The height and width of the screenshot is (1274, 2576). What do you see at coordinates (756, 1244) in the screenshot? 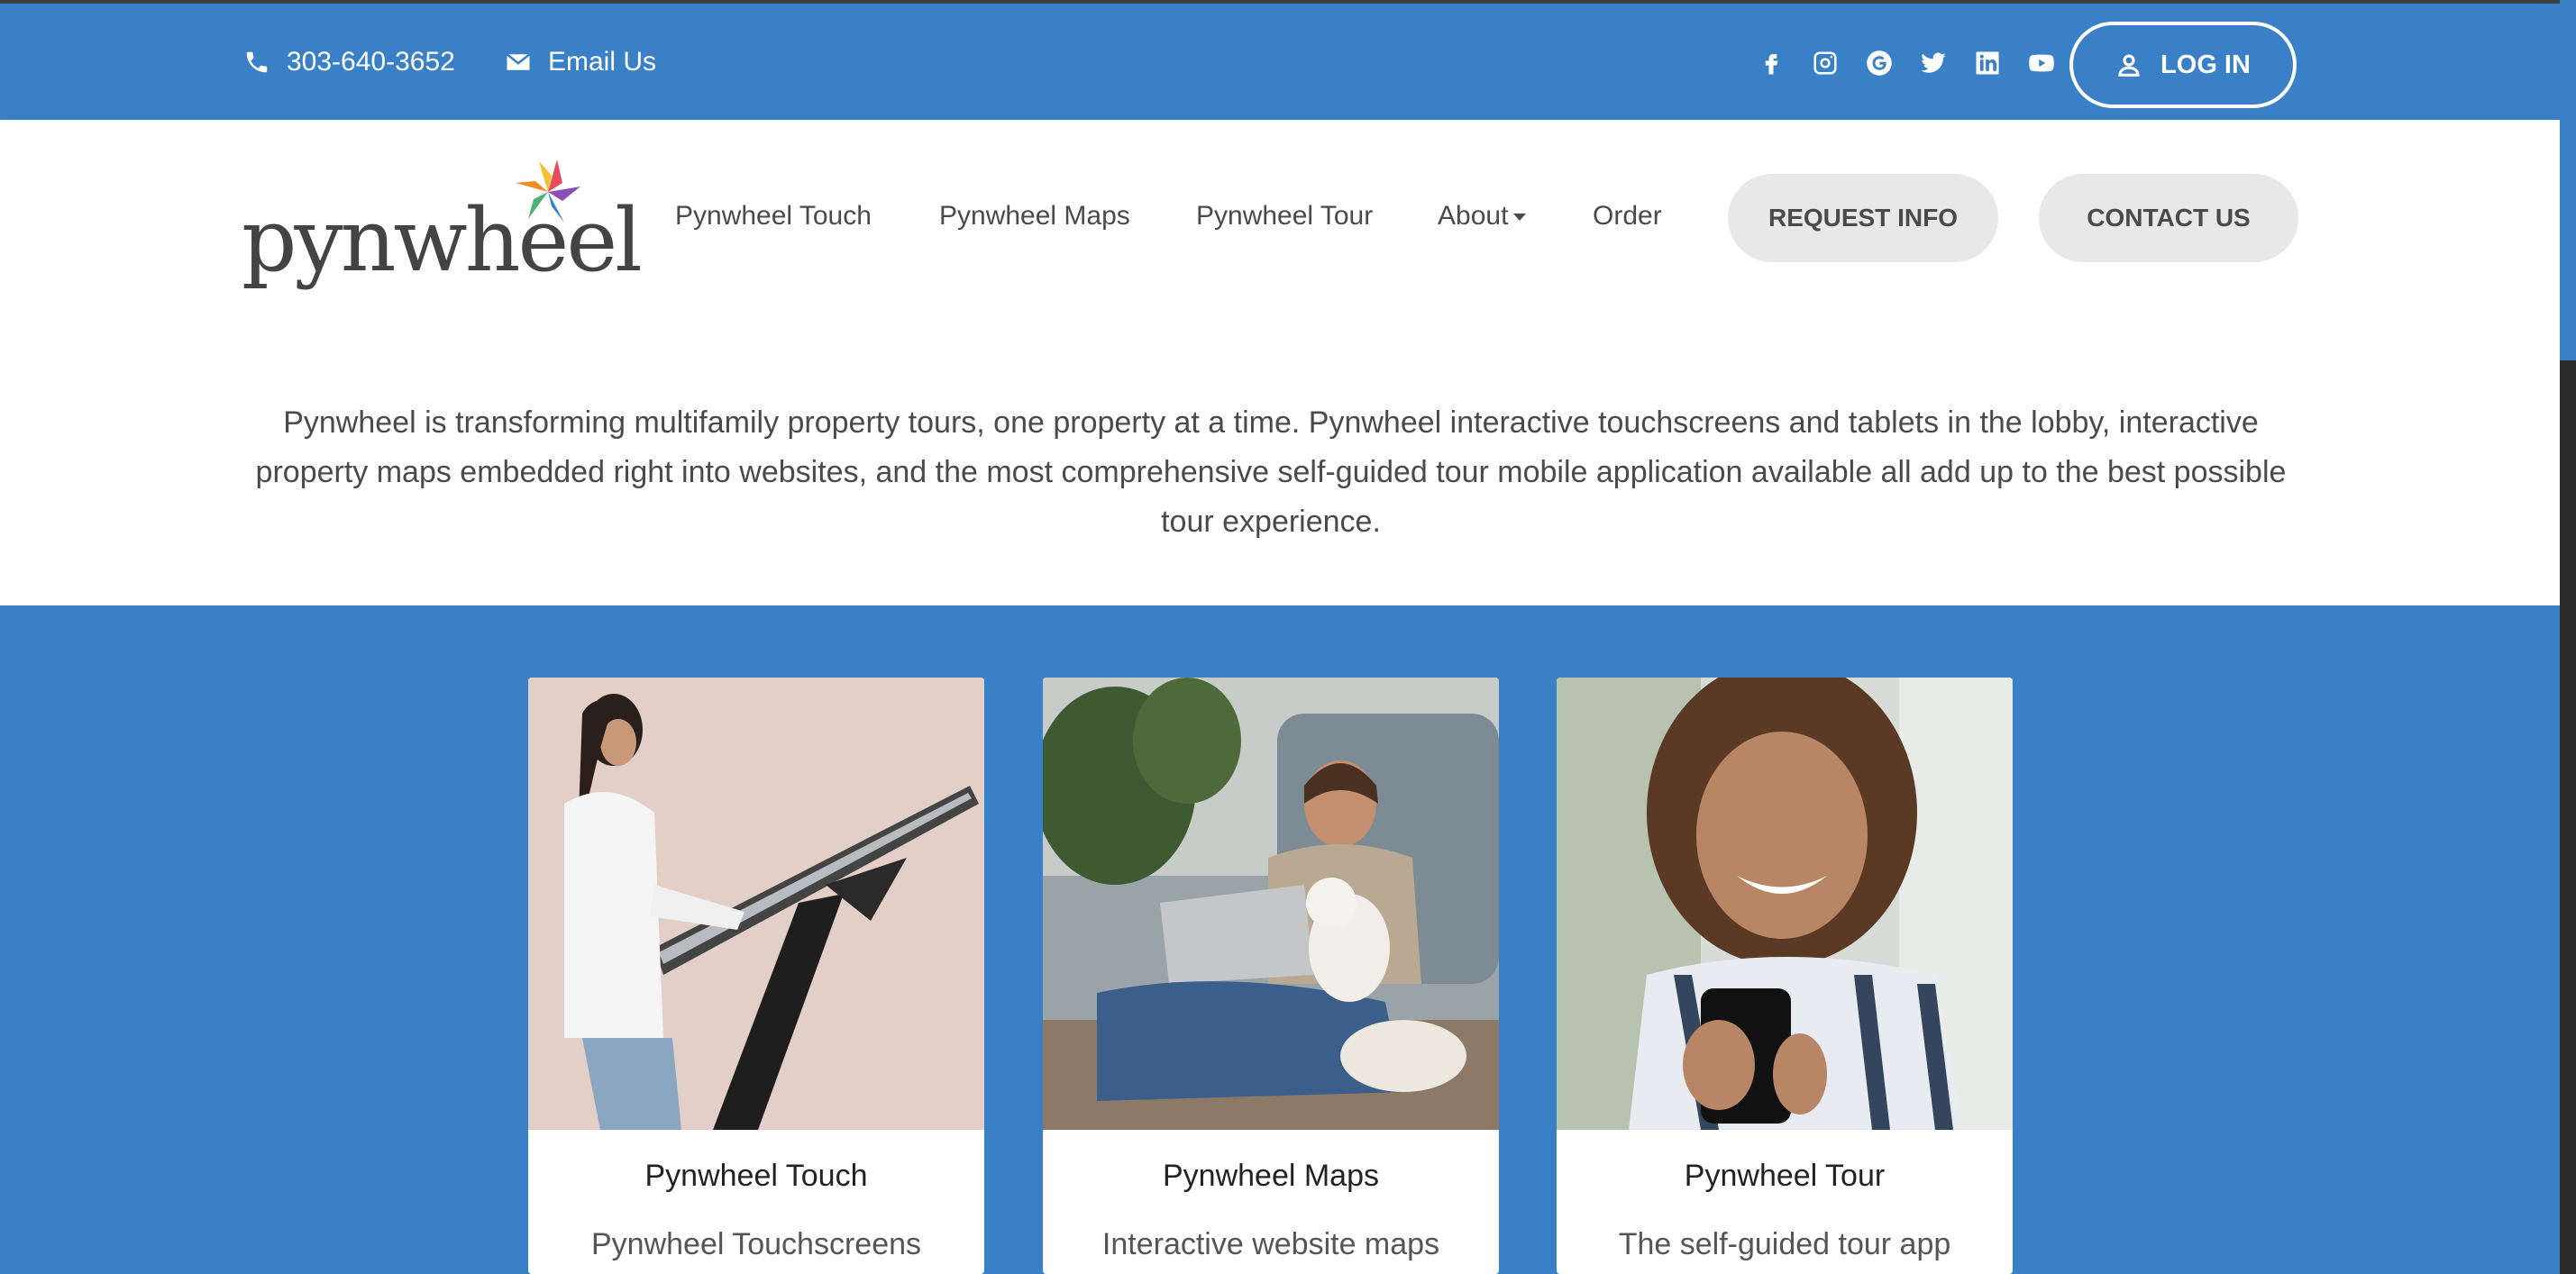
I see `card-text: Pynwheel Touchscreens` at bounding box center [756, 1244].